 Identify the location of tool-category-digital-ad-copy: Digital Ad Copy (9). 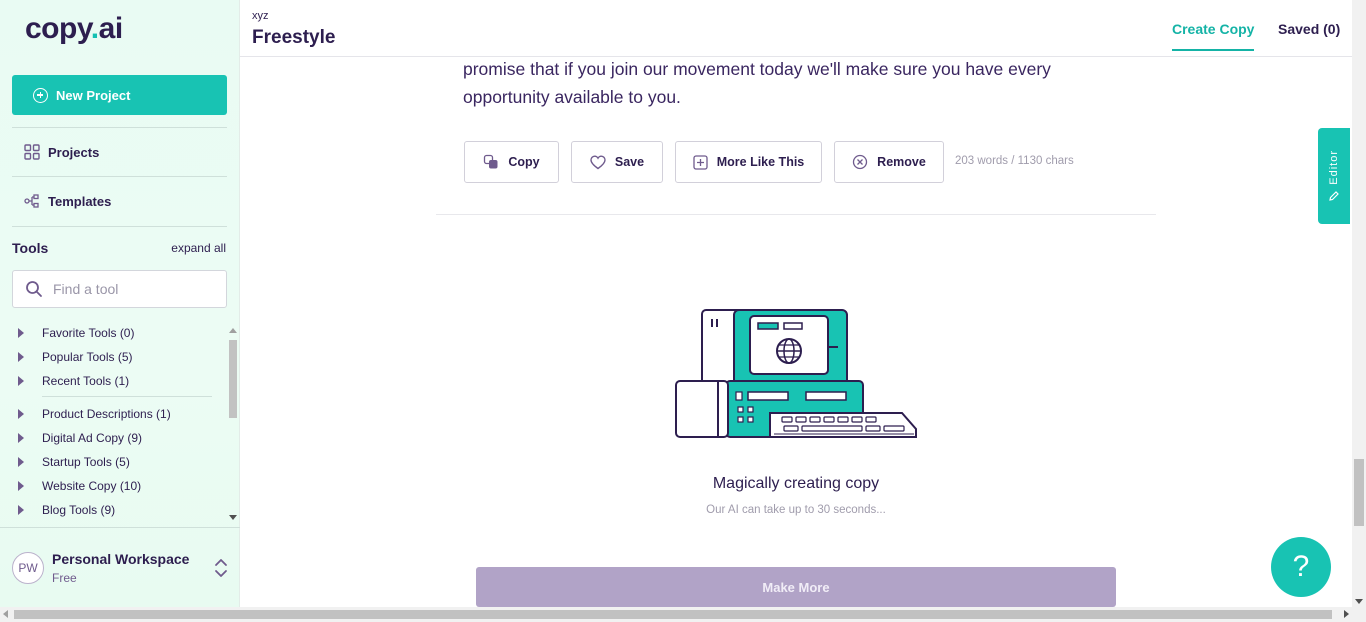
(80, 438).